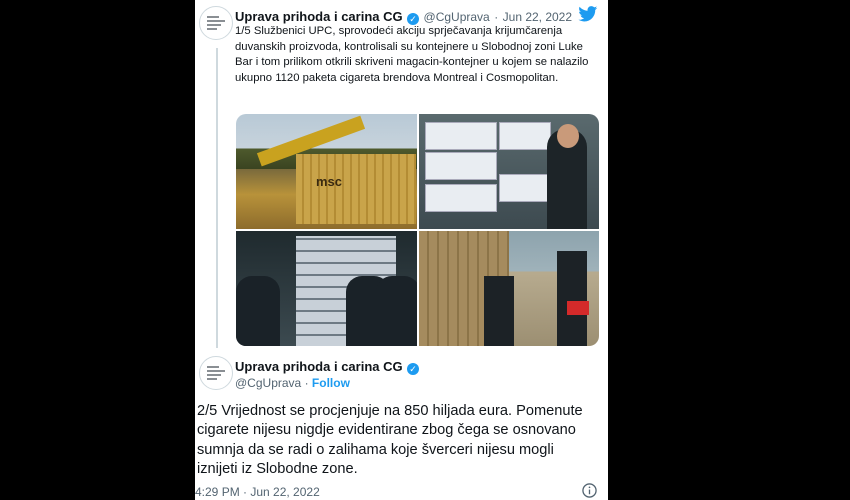 The image size is (850, 500). I want to click on tweet2-subheader: @CgUprava · Follow, so click(292, 383).